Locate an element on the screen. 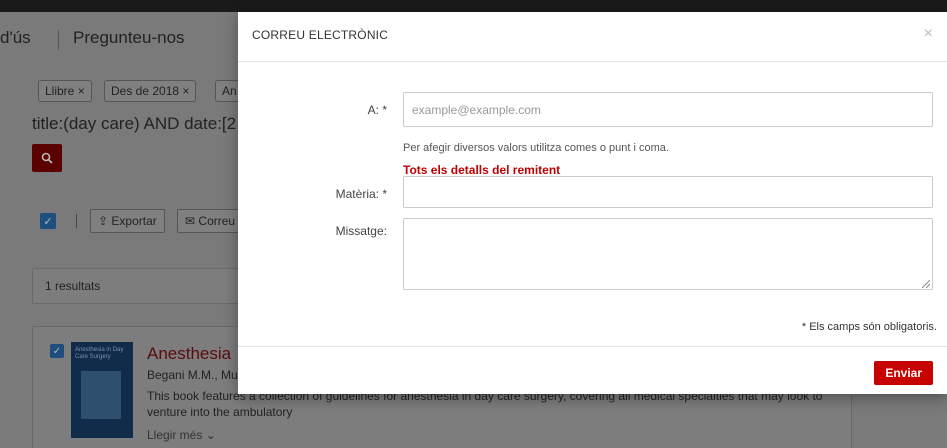 The width and height of the screenshot is (947, 448). chevron-down-icon: ⌄ is located at coordinates (210, 435).